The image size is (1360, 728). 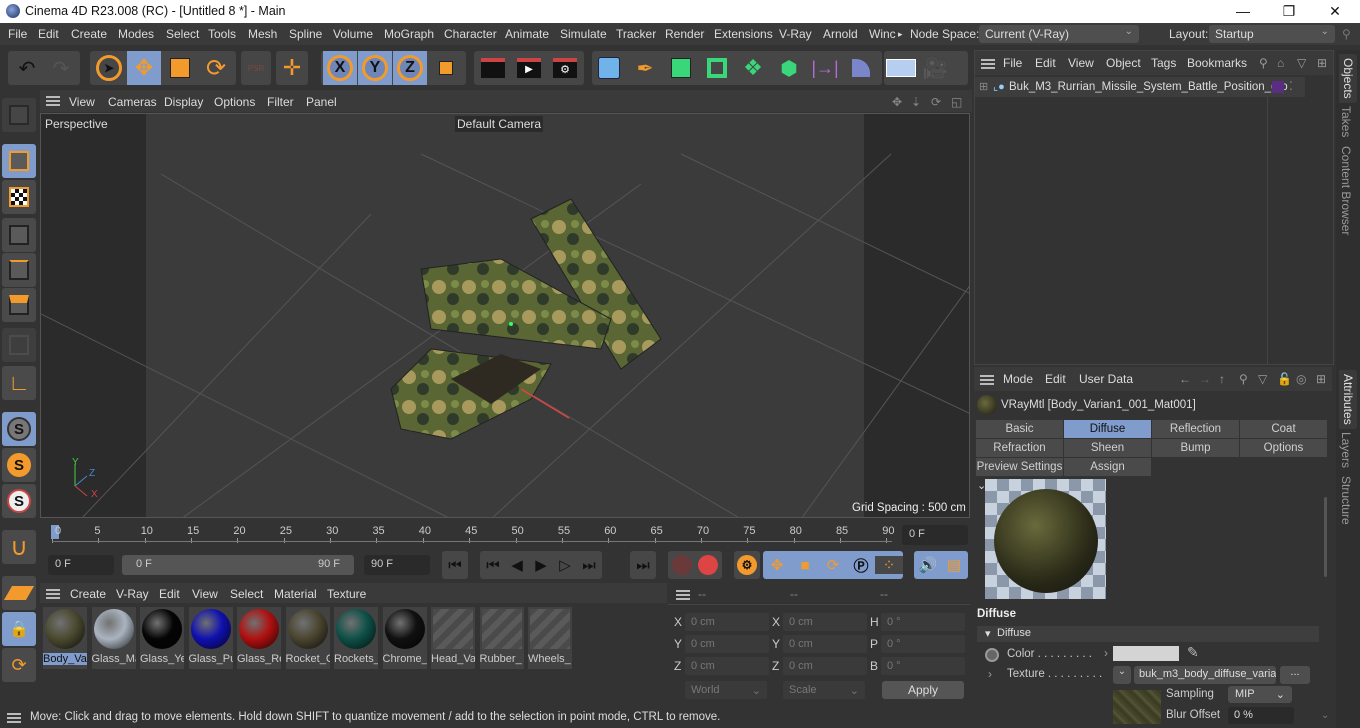 What do you see at coordinates (753, 68) in the screenshot?
I see `mograph-cloner-button: ❖` at bounding box center [753, 68].